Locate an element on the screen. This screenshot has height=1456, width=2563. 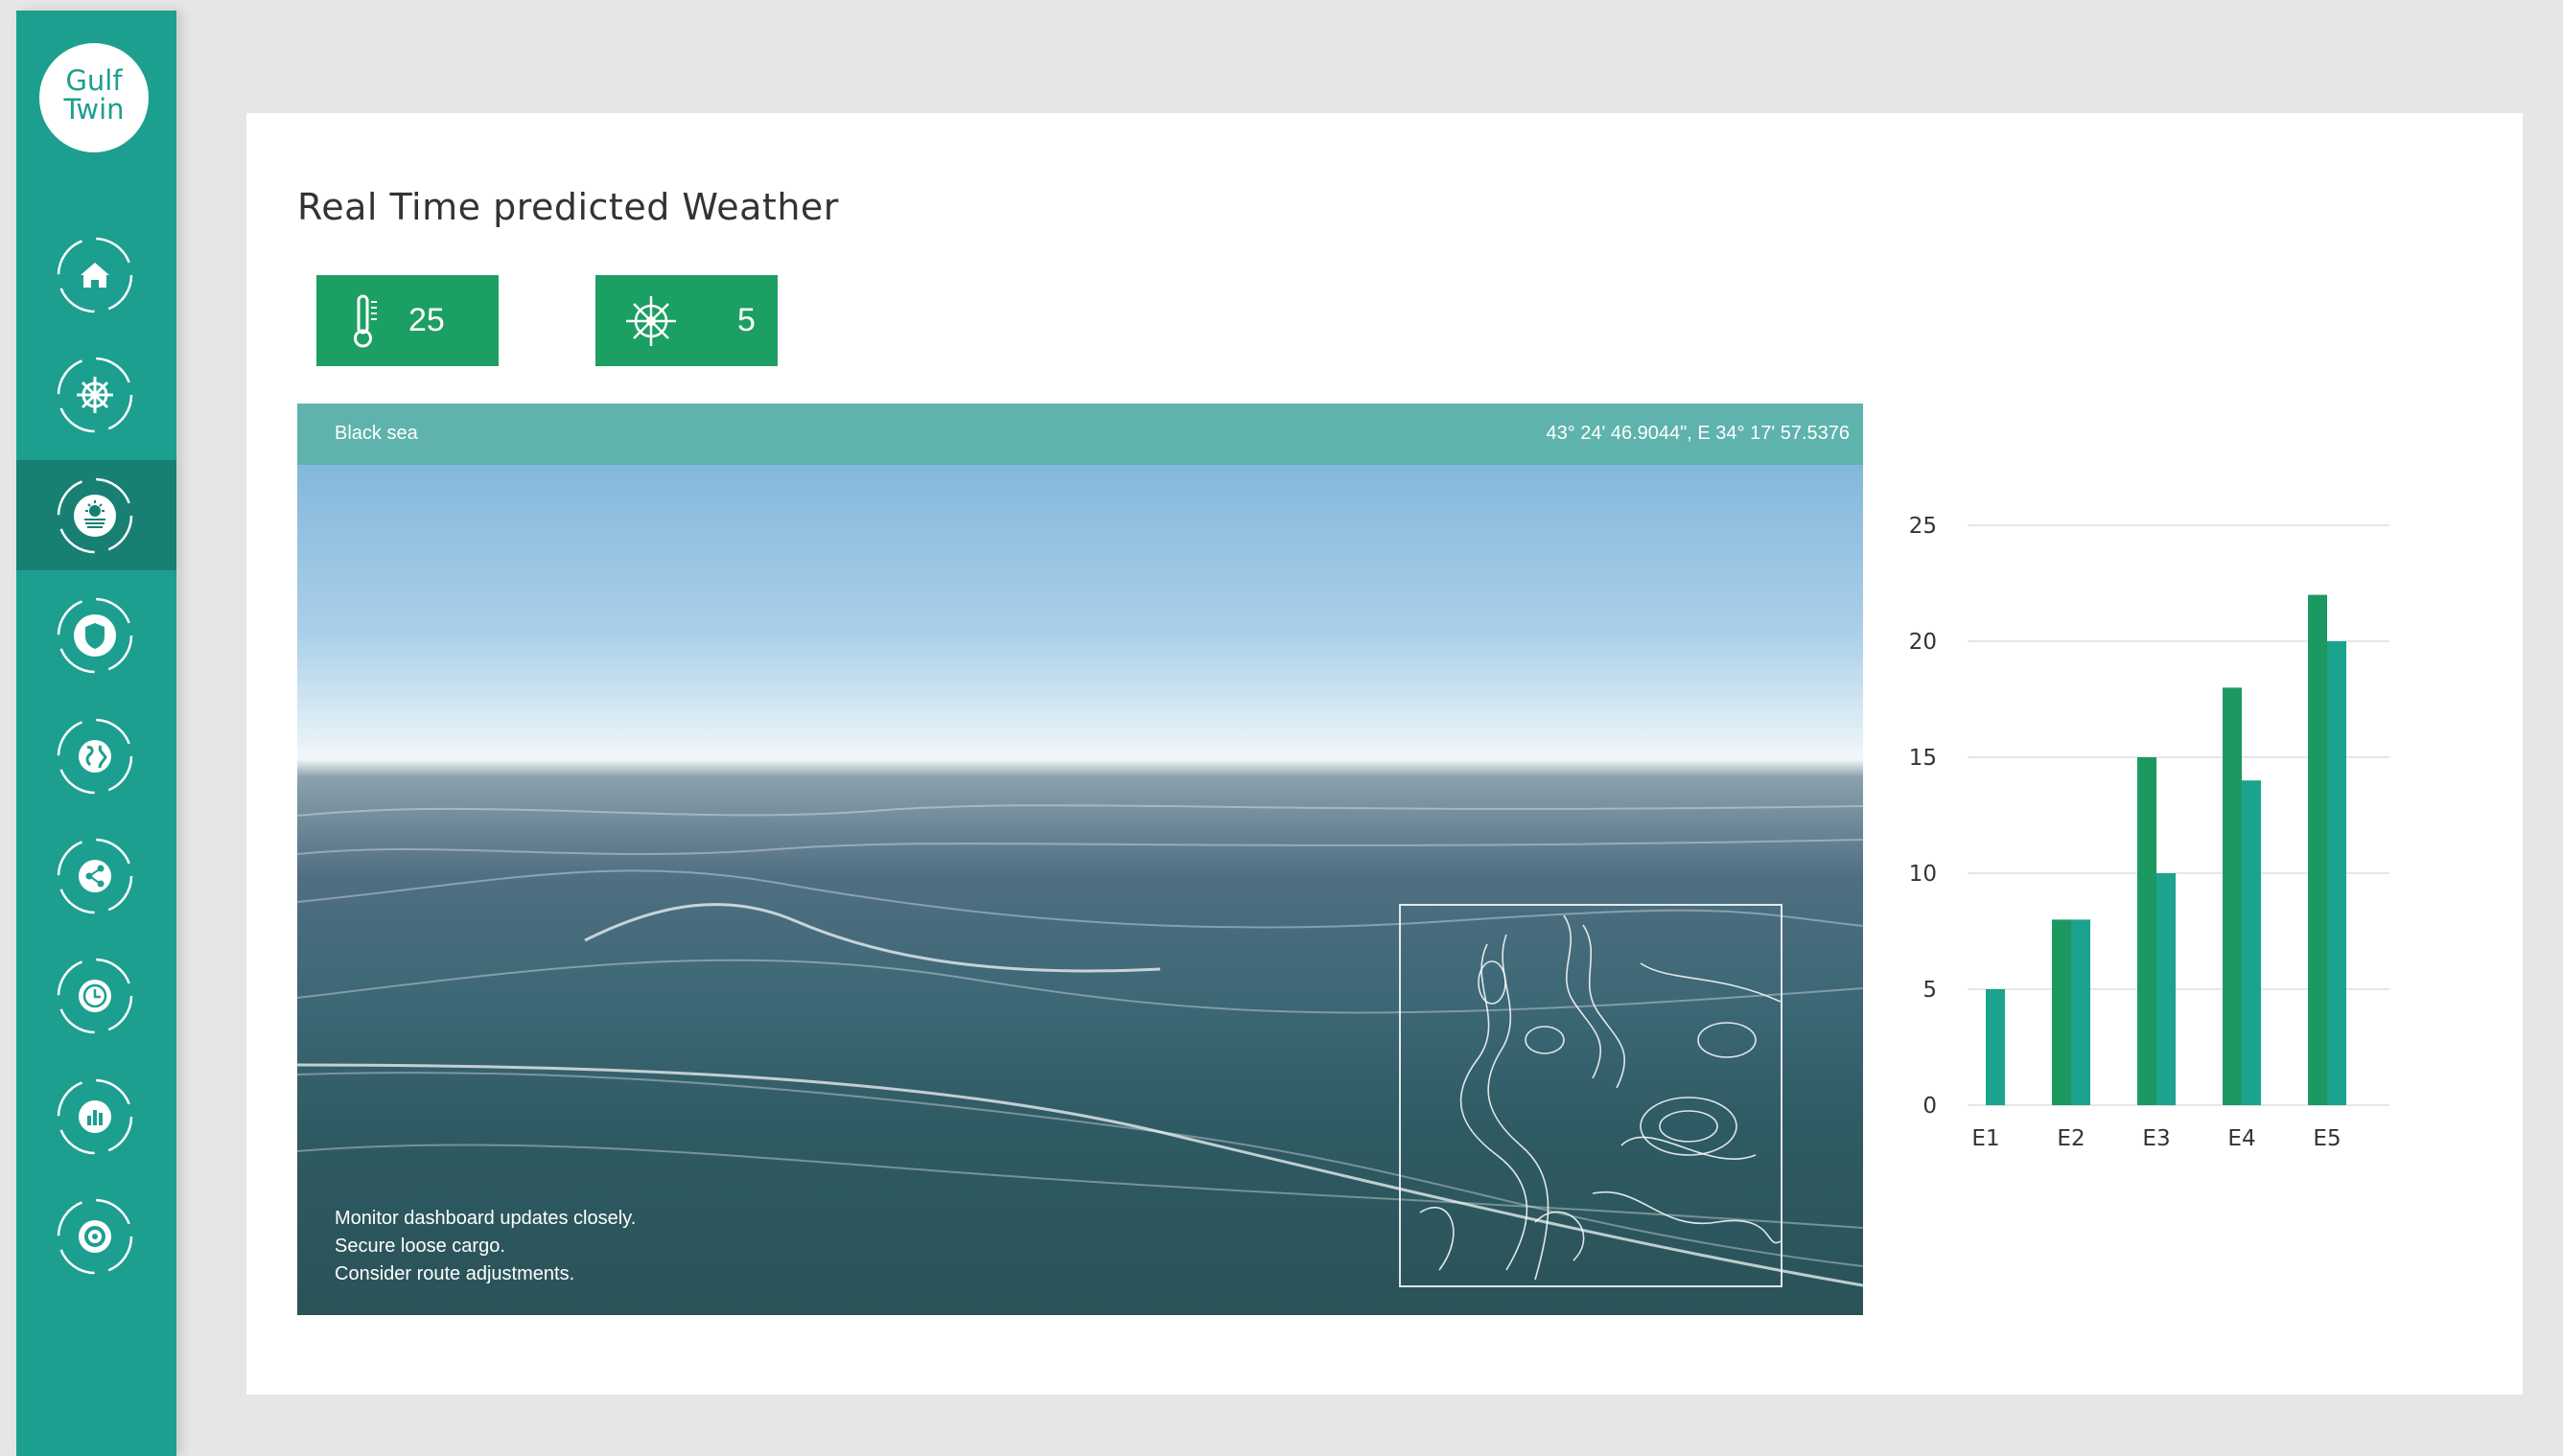
sidebar-item-weather-sun is located at coordinates (96, 514).